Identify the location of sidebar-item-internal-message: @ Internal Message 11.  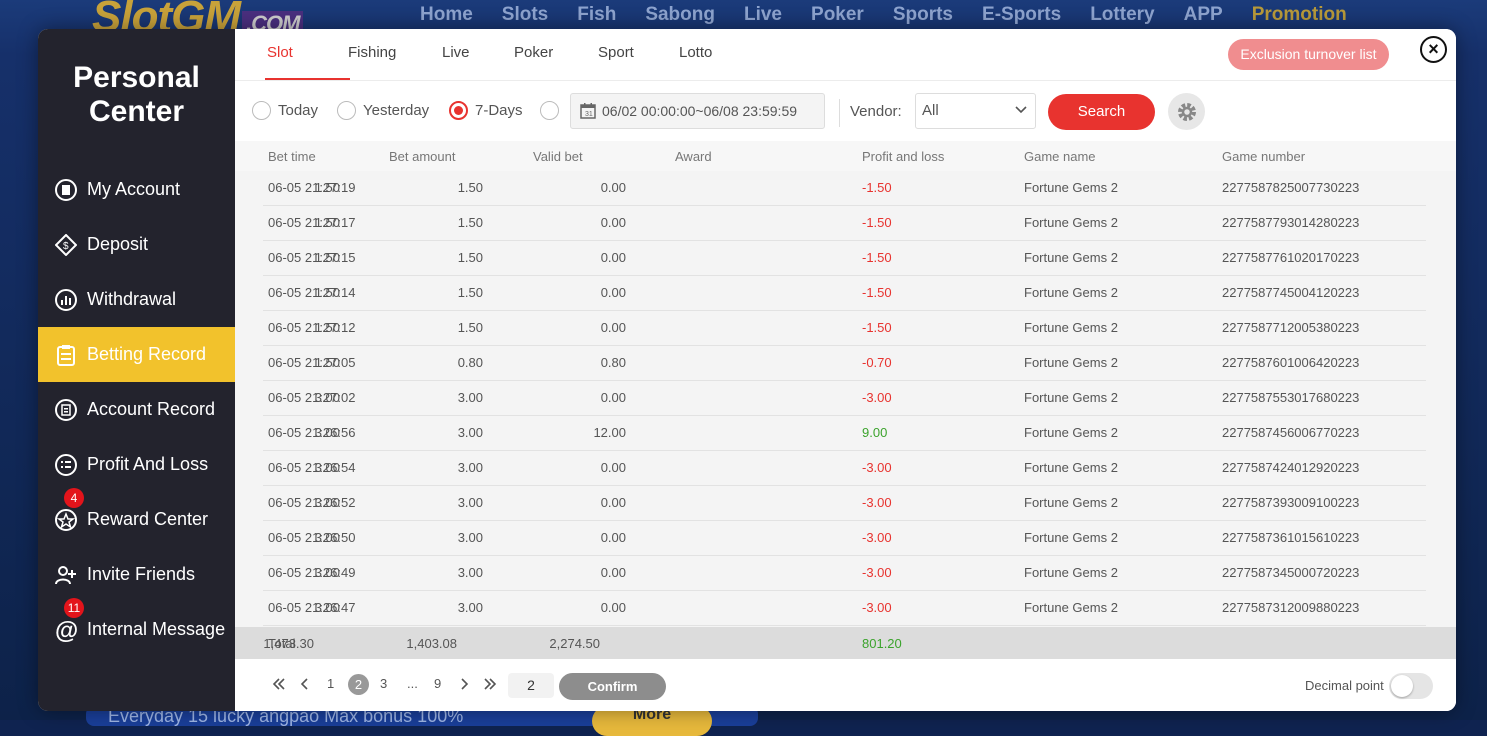
(136, 627).